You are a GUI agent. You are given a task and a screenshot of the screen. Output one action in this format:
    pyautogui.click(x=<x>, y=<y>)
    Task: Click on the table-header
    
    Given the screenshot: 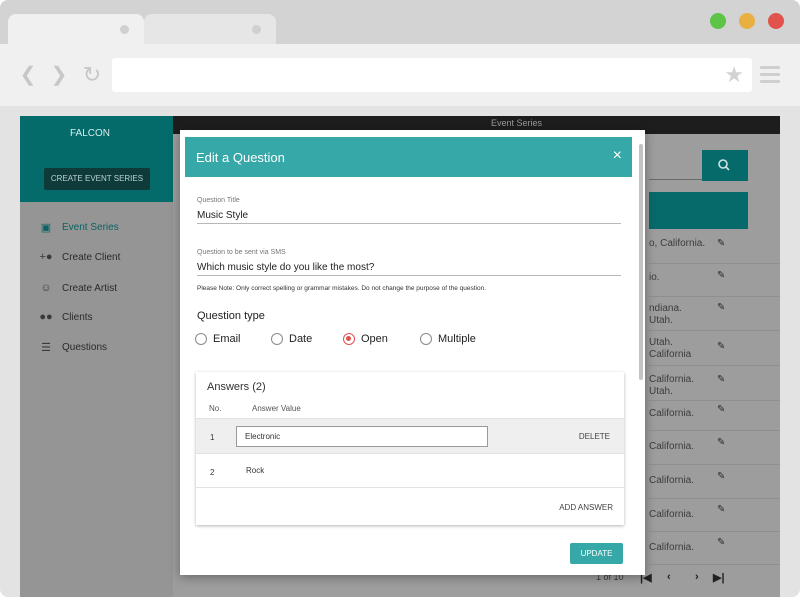 What is the action you would take?
    pyautogui.click(x=698, y=210)
    